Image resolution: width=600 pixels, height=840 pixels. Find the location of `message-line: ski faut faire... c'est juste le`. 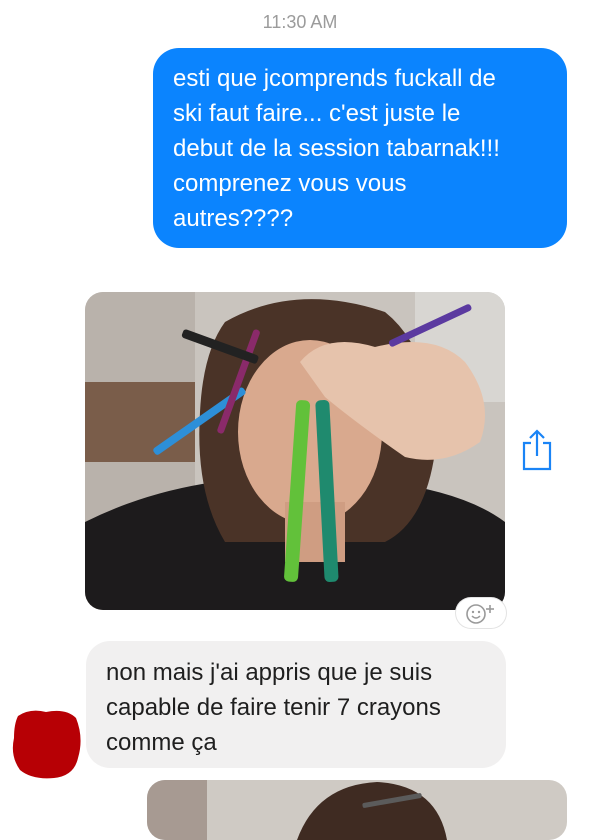

message-line: ski faut faire... c'est juste le is located at coordinates (317, 113).